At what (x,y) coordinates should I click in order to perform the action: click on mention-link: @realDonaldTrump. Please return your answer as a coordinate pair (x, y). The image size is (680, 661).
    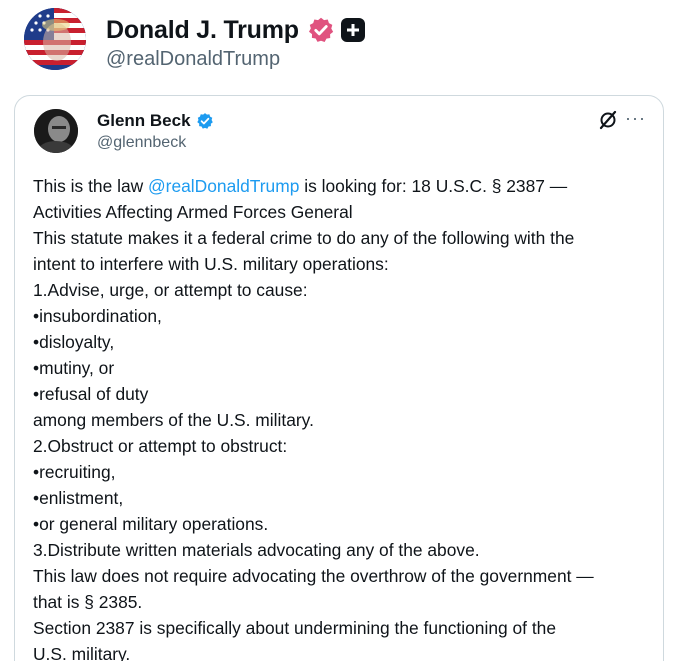
    Looking at the image, I should click on (223, 186).